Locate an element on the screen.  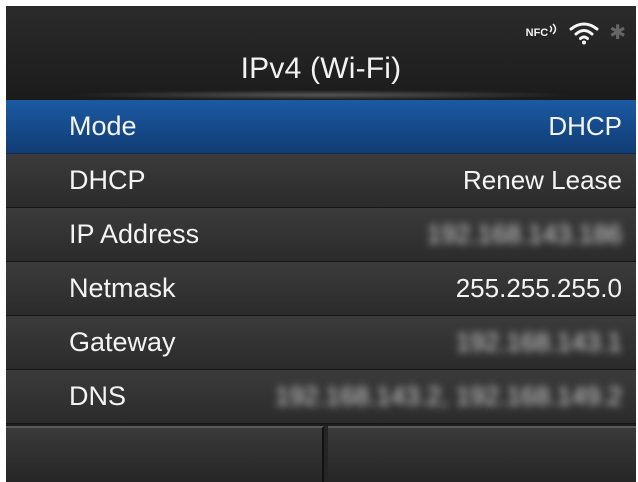
nfc-icon: NFC is located at coordinates (542, 31).